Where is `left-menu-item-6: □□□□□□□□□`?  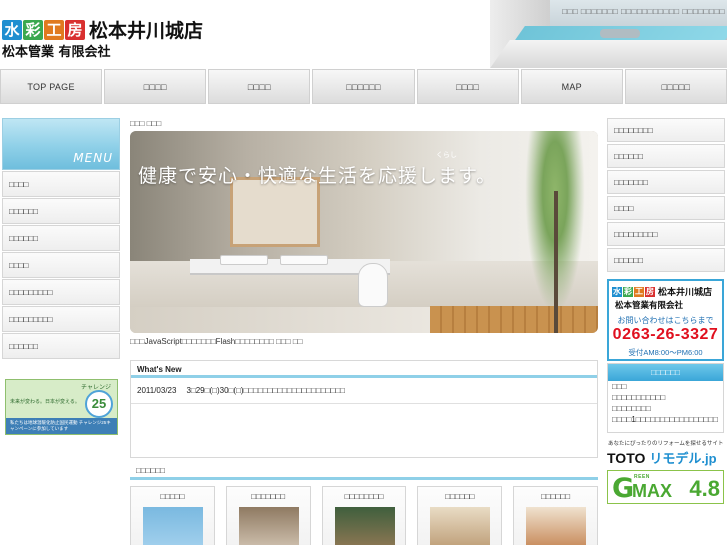 left-menu-item-6: □□□□□□□□□ is located at coordinates (61, 319).